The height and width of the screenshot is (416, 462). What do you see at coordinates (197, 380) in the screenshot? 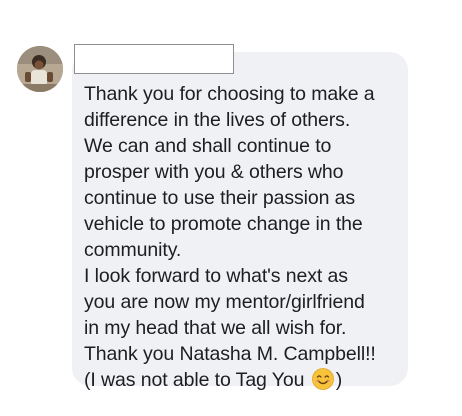
I see `comment-line-prefix: (I was not able to Tag You` at bounding box center [197, 380].